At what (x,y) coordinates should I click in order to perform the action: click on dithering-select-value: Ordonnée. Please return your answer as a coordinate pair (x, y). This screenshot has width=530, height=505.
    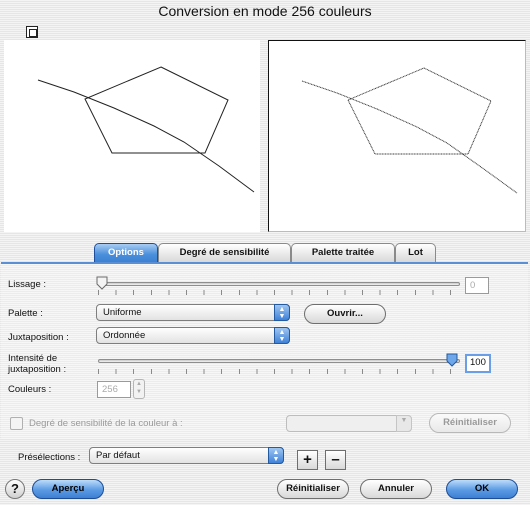
    Looking at the image, I should click on (124, 335).